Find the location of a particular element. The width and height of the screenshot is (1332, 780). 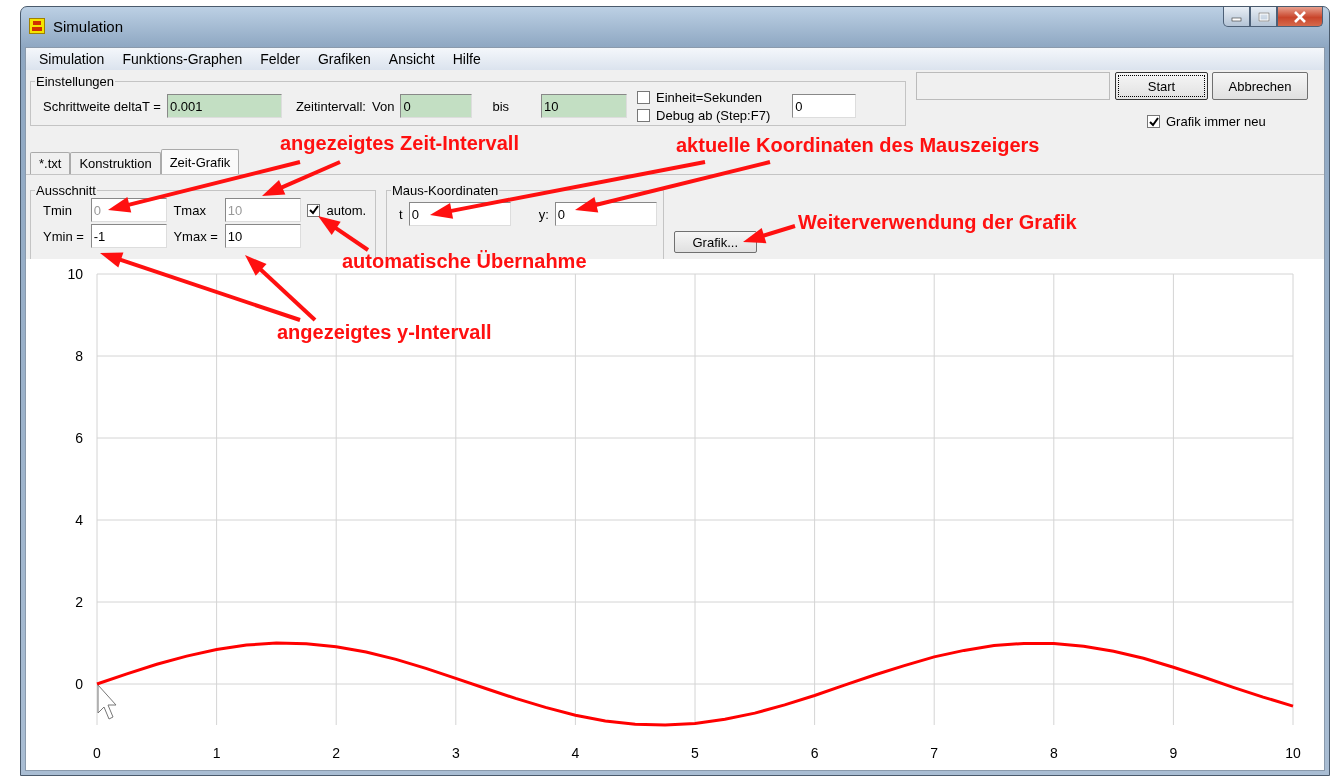

field-label: Ymax = is located at coordinates (196, 236).